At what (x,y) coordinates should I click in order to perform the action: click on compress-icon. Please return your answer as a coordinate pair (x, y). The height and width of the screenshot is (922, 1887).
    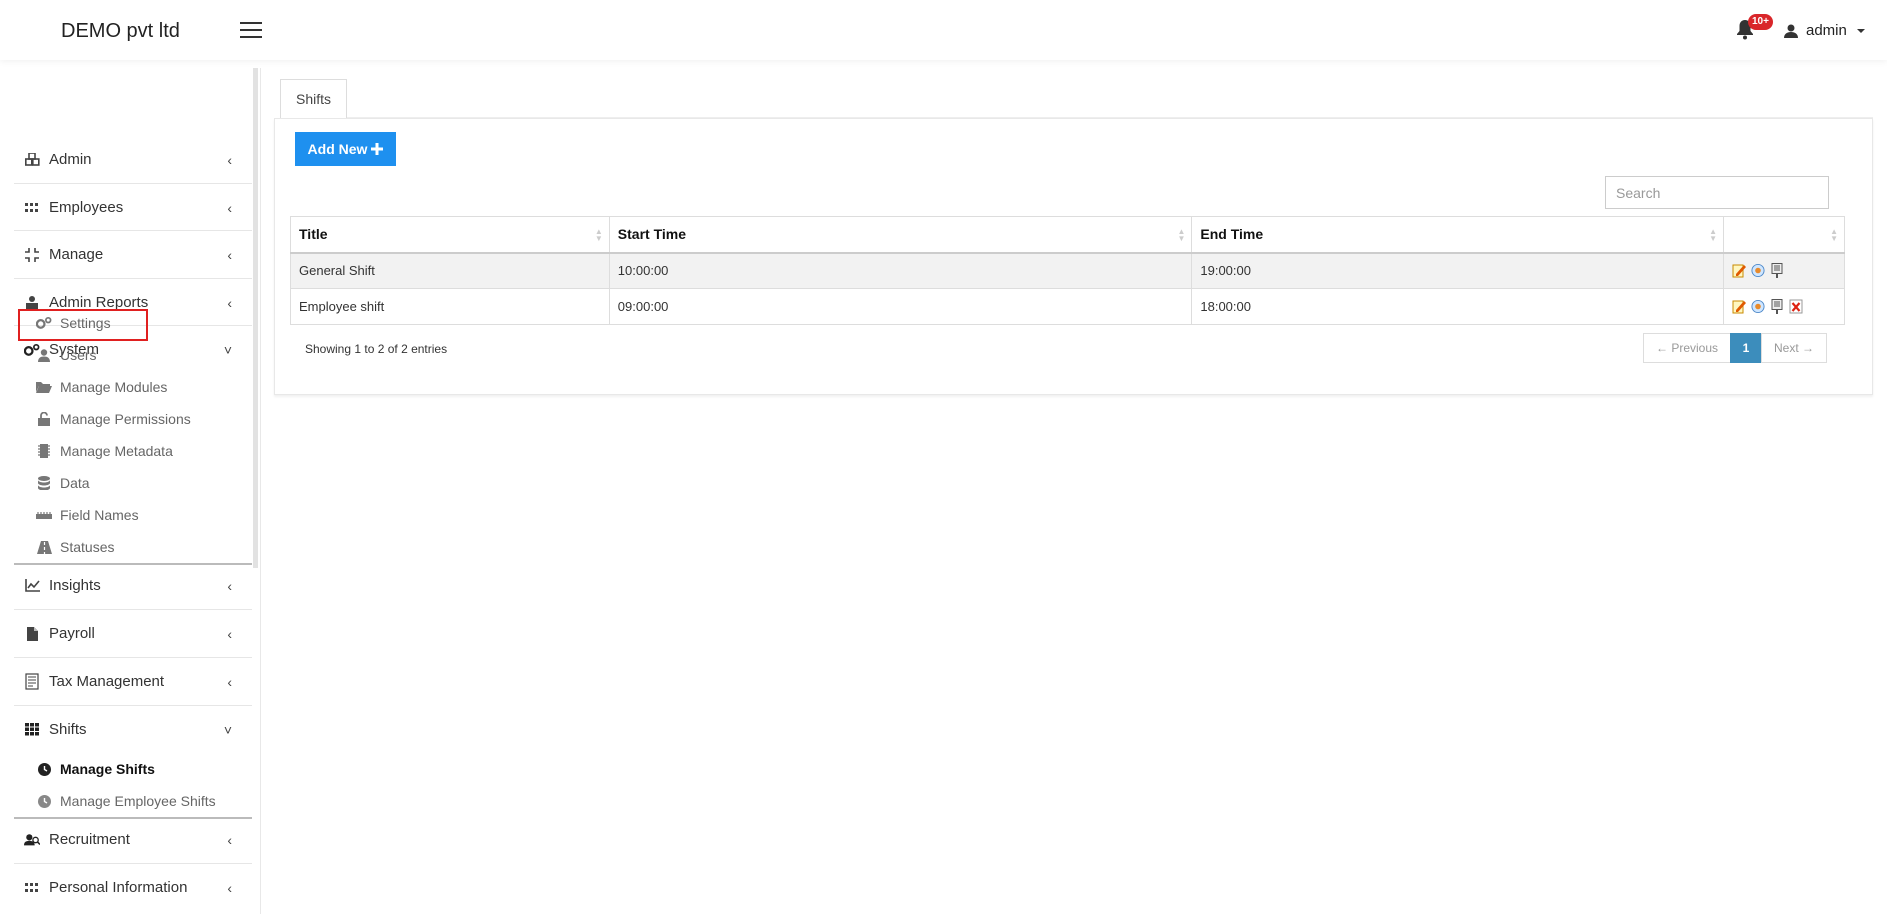
    Looking at the image, I should click on (32, 255).